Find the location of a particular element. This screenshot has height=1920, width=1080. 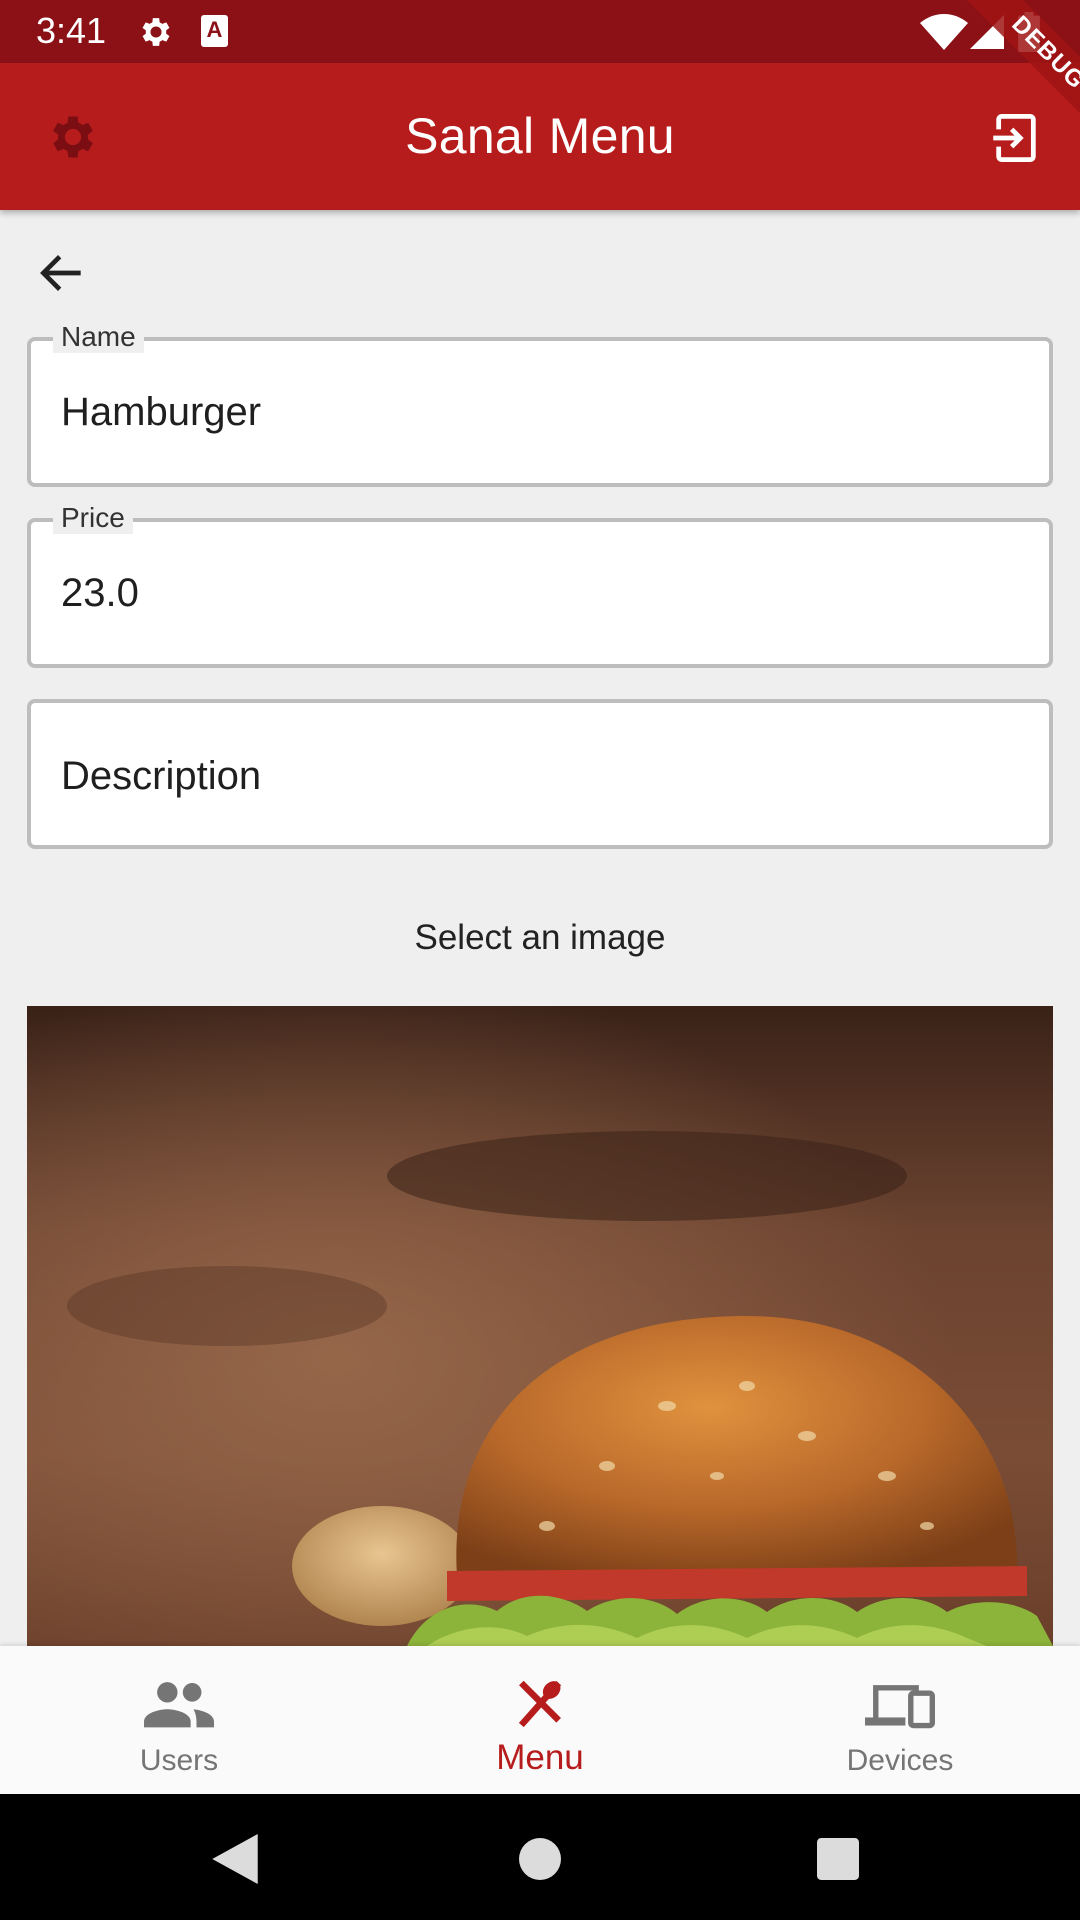

name-field: Name Hamburger is located at coordinates (540, 404).